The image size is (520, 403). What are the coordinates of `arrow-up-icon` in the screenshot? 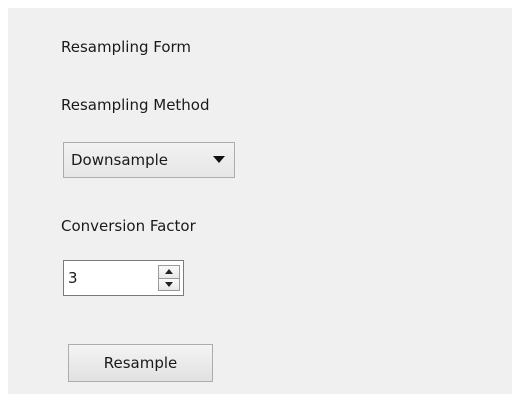 It's located at (169, 272).